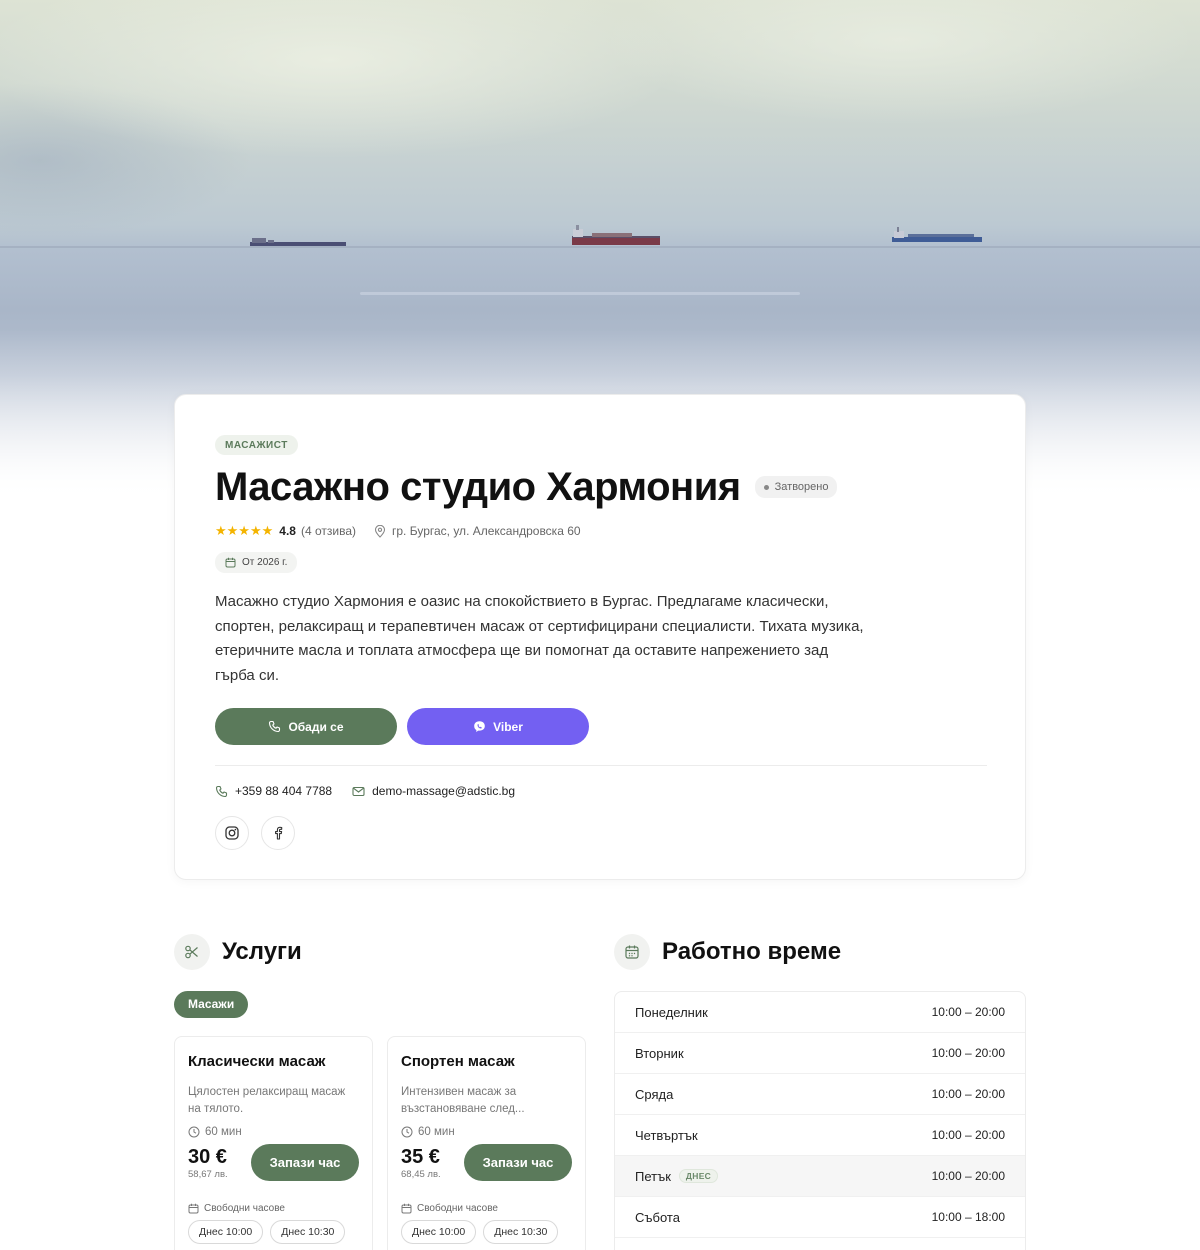 The image size is (1200, 1250). Describe the element at coordinates (666, 1135) in the screenshot. I see `day-name: Четвъртък` at that location.